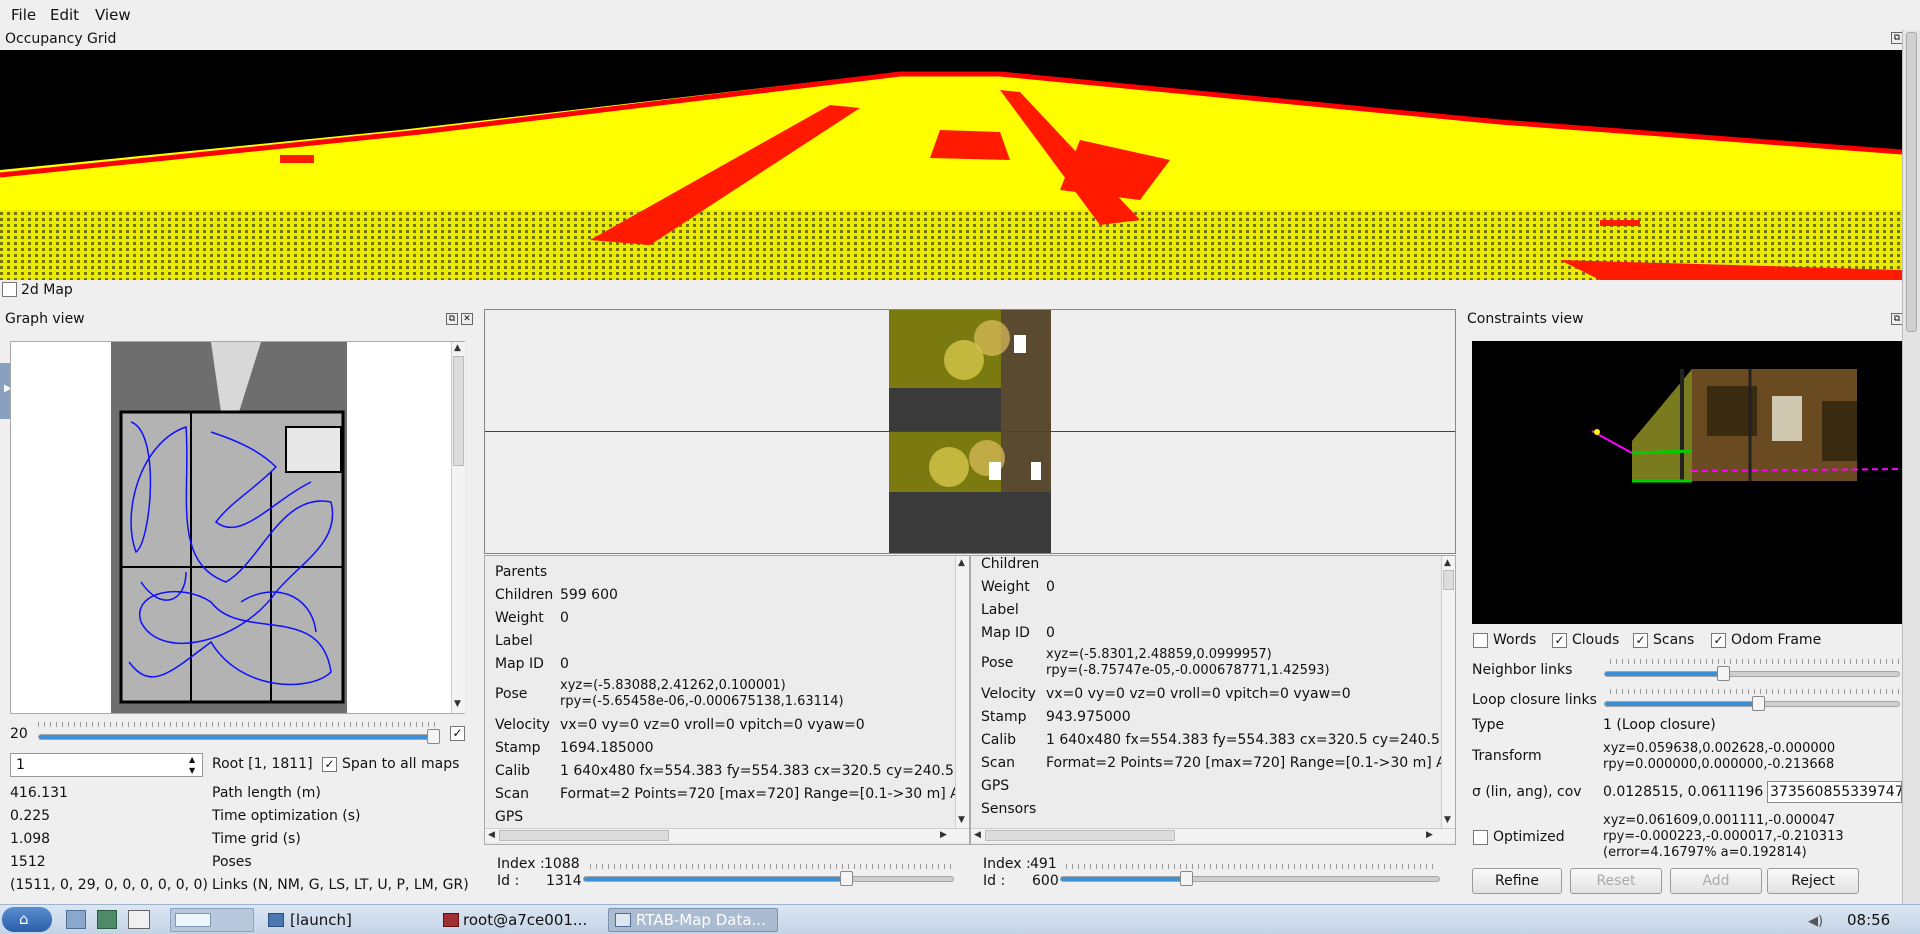 Image resolution: width=1920 pixels, height=934 pixels. Describe the element at coordinates (1186, 878) in the screenshot. I see `right-slider-knob` at that location.